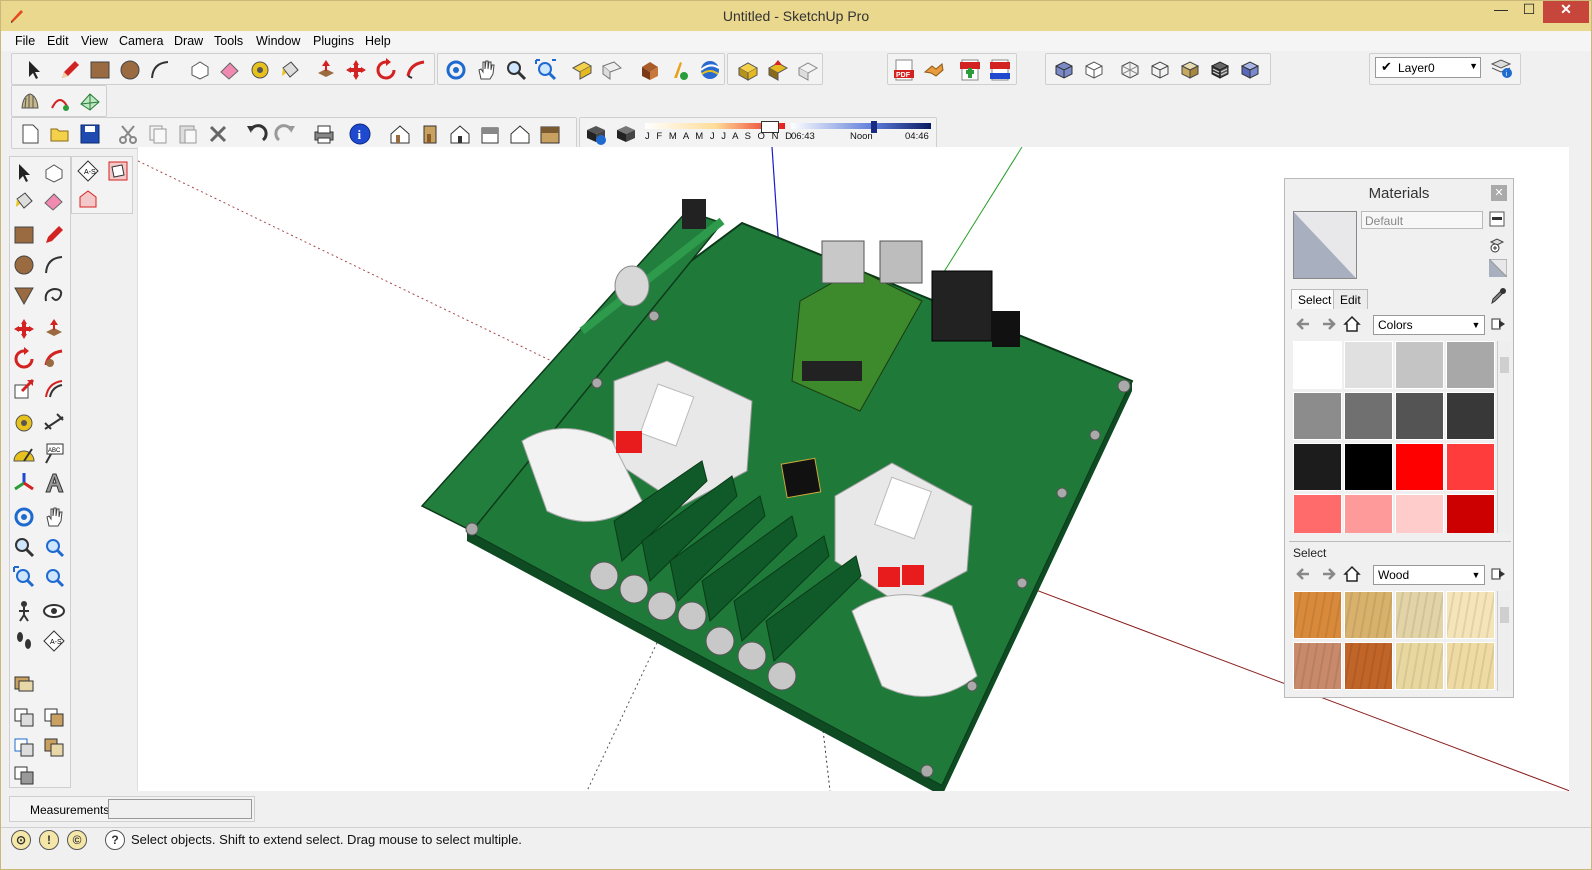 This screenshot has width=1592, height=870. I want to click on pan-hand-icon, so click(486, 70).